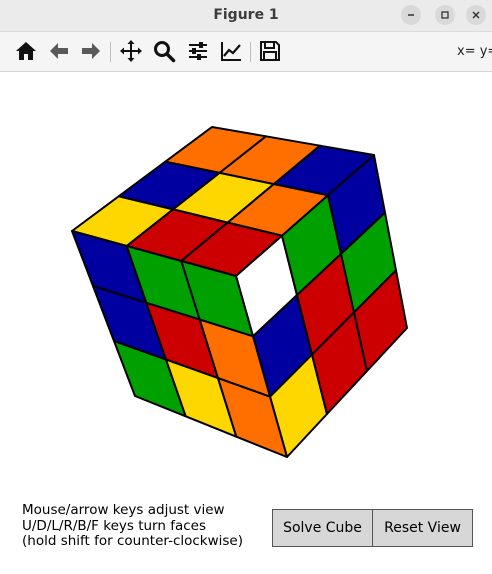 This screenshot has height=574, width=492. I want to click on close-button, so click(476, 15).